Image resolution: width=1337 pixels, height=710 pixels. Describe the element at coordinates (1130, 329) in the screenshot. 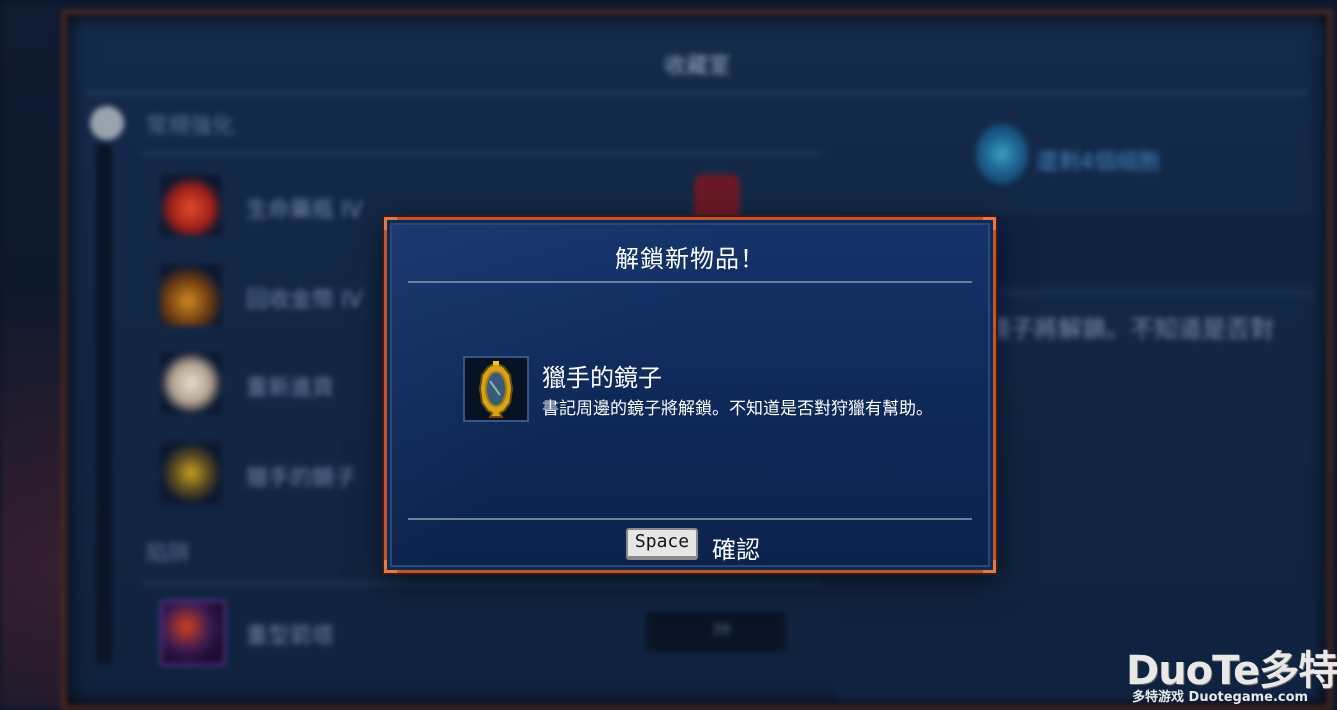

I see `detail-description: 鏡子將解鎖。不知道是否對` at that location.